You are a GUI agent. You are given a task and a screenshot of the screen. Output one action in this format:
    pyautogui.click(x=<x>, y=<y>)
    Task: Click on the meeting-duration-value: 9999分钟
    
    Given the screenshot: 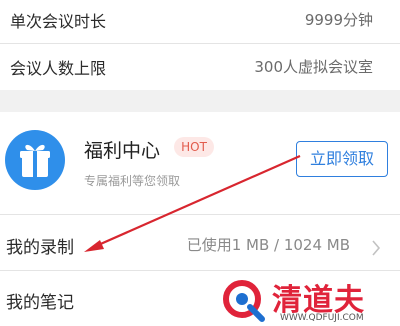 What is the action you would take?
    pyautogui.click(x=338, y=20)
    